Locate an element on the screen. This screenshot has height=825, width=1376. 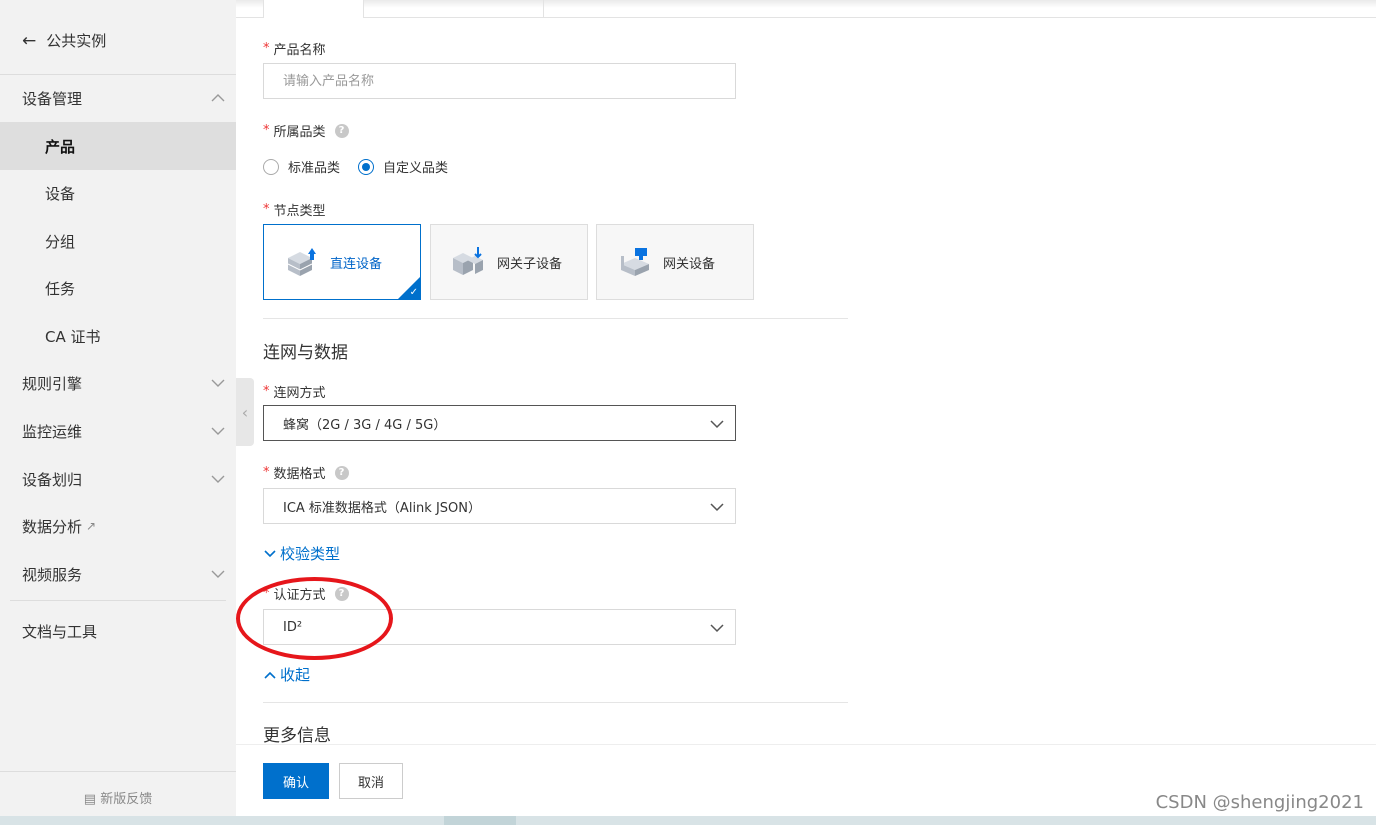
sidebar-item-label: 任务 is located at coordinates (60, 288).